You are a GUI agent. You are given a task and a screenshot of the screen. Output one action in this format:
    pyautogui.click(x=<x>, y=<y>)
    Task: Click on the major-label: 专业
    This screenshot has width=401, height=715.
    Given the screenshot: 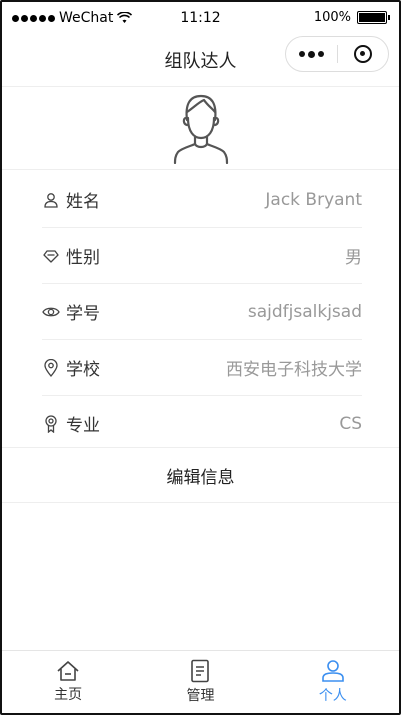 What is the action you would take?
    pyautogui.click(x=83, y=426)
    